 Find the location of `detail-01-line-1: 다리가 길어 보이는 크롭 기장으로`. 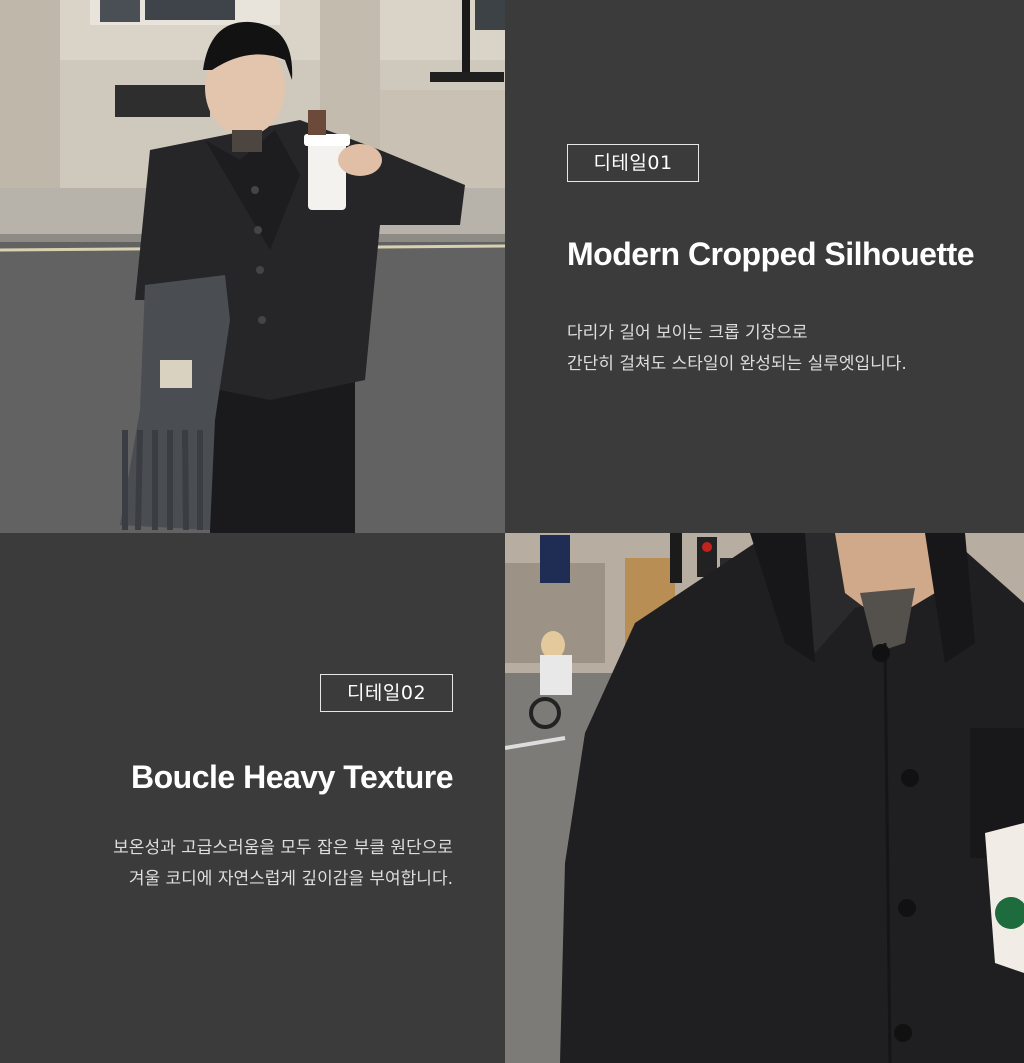

detail-01-line-1: 다리가 길어 보이는 크롭 기장으로 is located at coordinates (687, 333).